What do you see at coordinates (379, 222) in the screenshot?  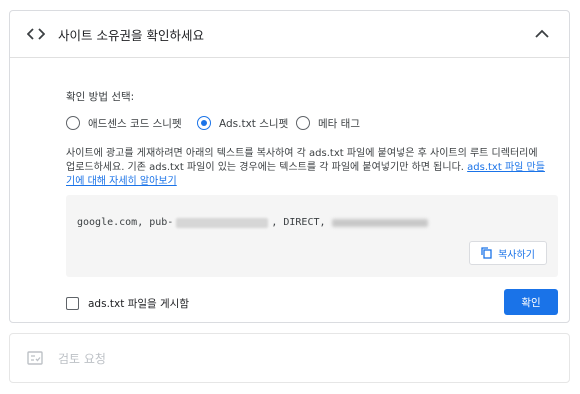 I see `redacted-cert-id` at bounding box center [379, 222].